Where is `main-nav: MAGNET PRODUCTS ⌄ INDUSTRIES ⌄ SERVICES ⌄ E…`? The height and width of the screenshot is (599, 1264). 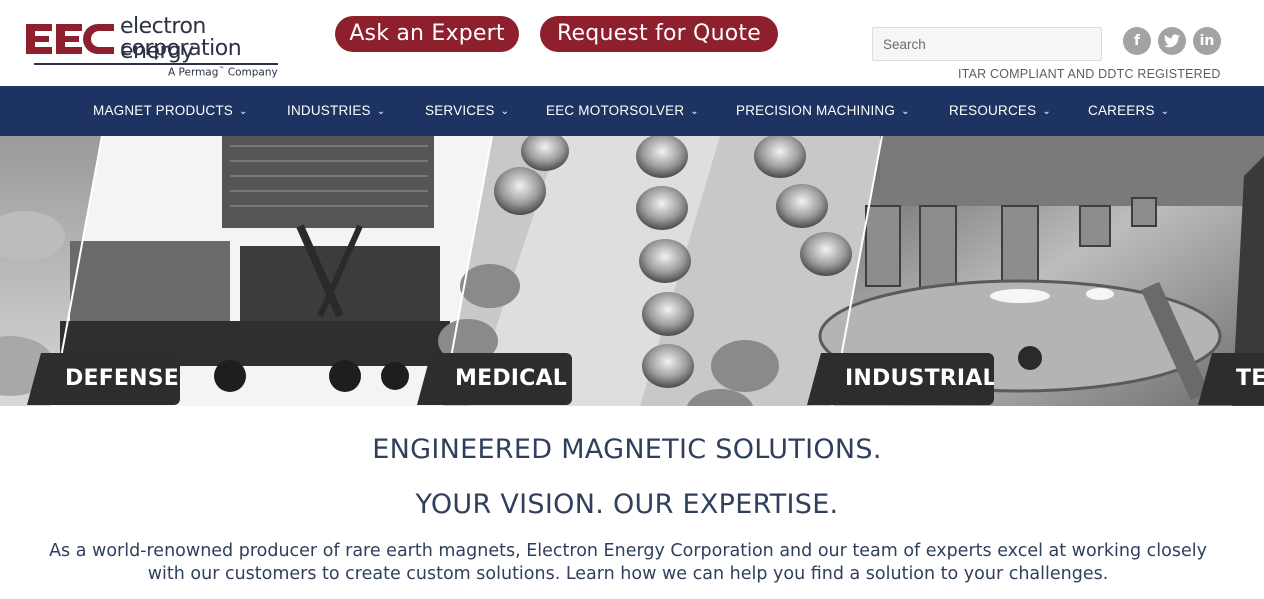 main-nav: MAGNET PRODUCTS ⌄ INDUSTRIES ⌄ SERVICES ⌄ E… is located at coordinates (632, 111).